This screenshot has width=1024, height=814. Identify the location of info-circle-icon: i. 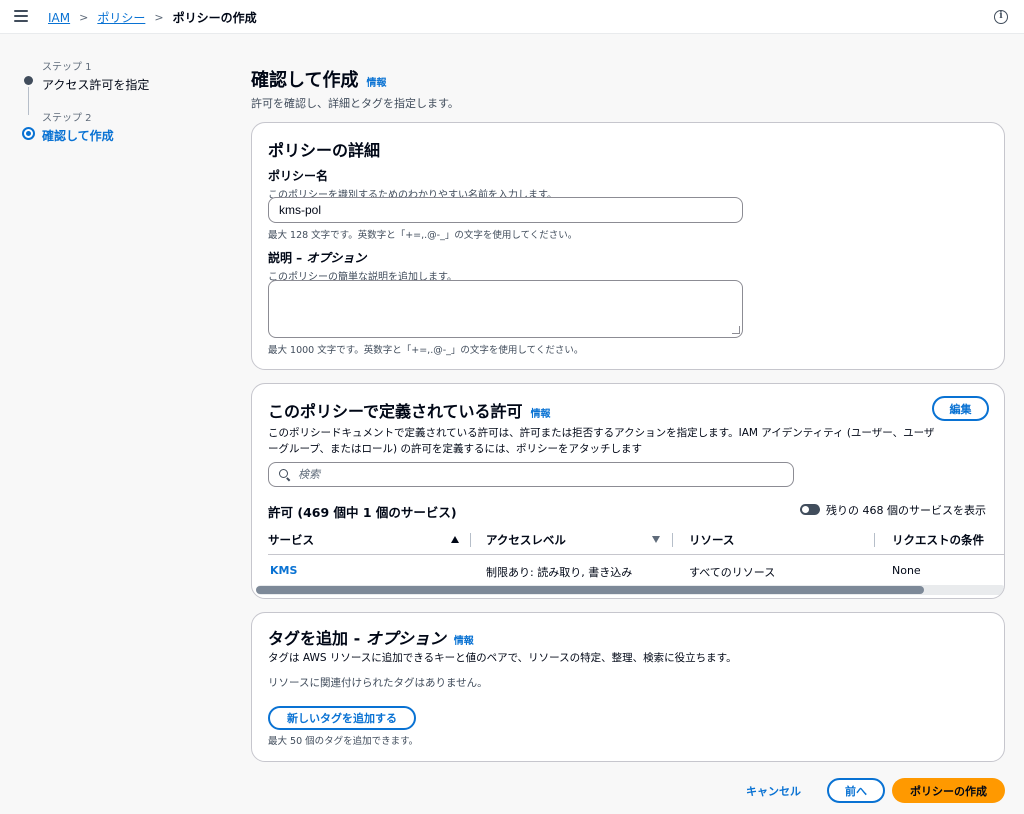
(1001, 17).